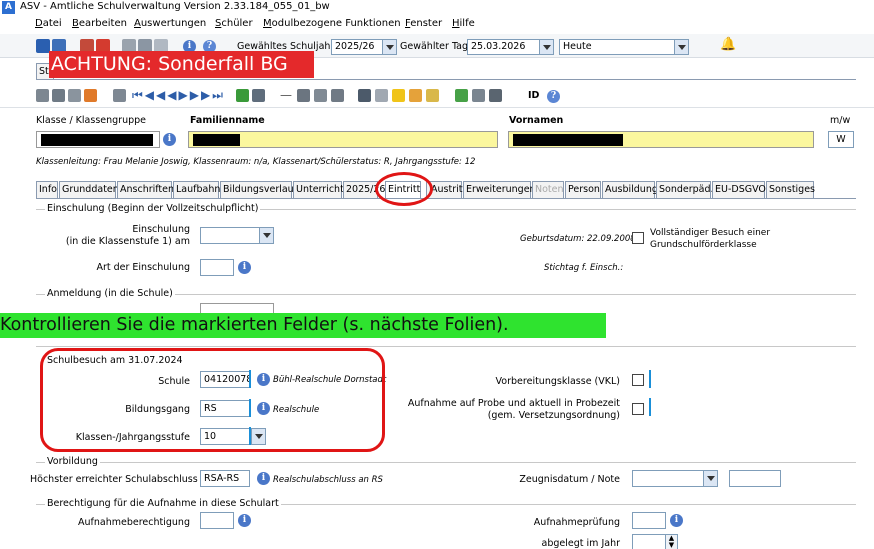 Image resolution: width=874 pixels, height=549 pixels. I want to click on tab-laufbahn: Laufbahn, so click(196, 189).